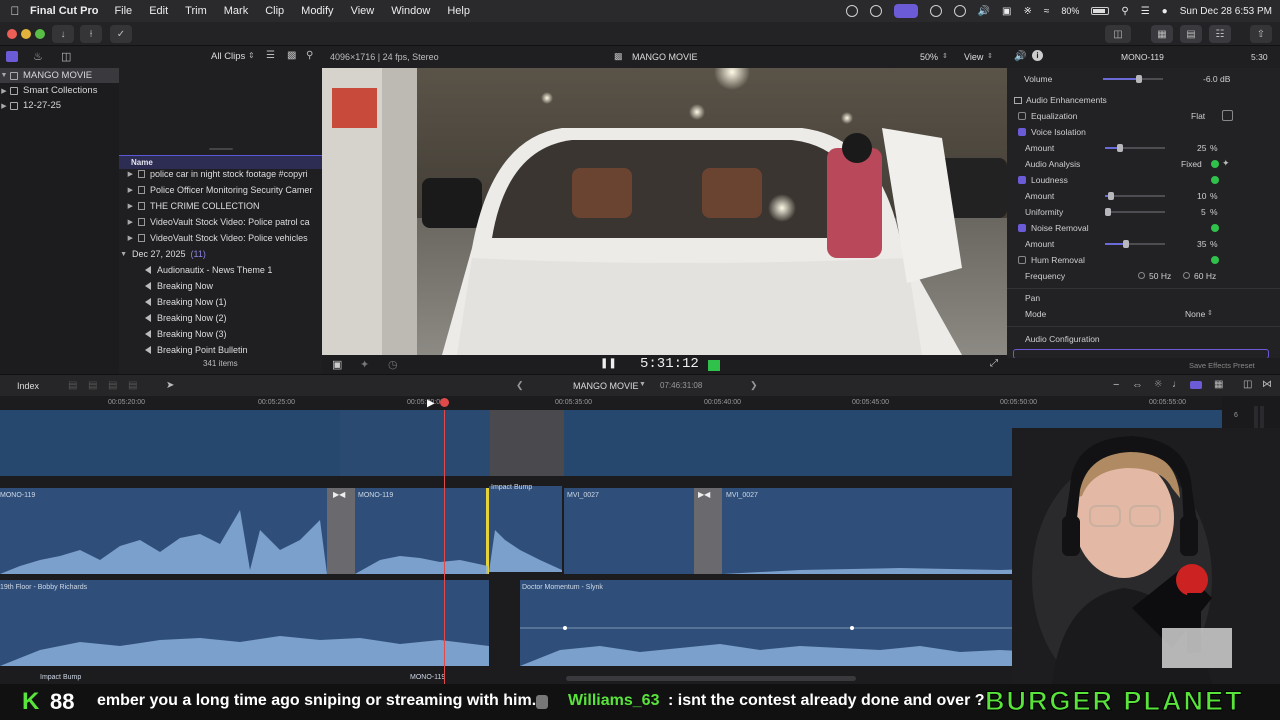  I want to click on voice-isolation-slider, so click(1135, 148).